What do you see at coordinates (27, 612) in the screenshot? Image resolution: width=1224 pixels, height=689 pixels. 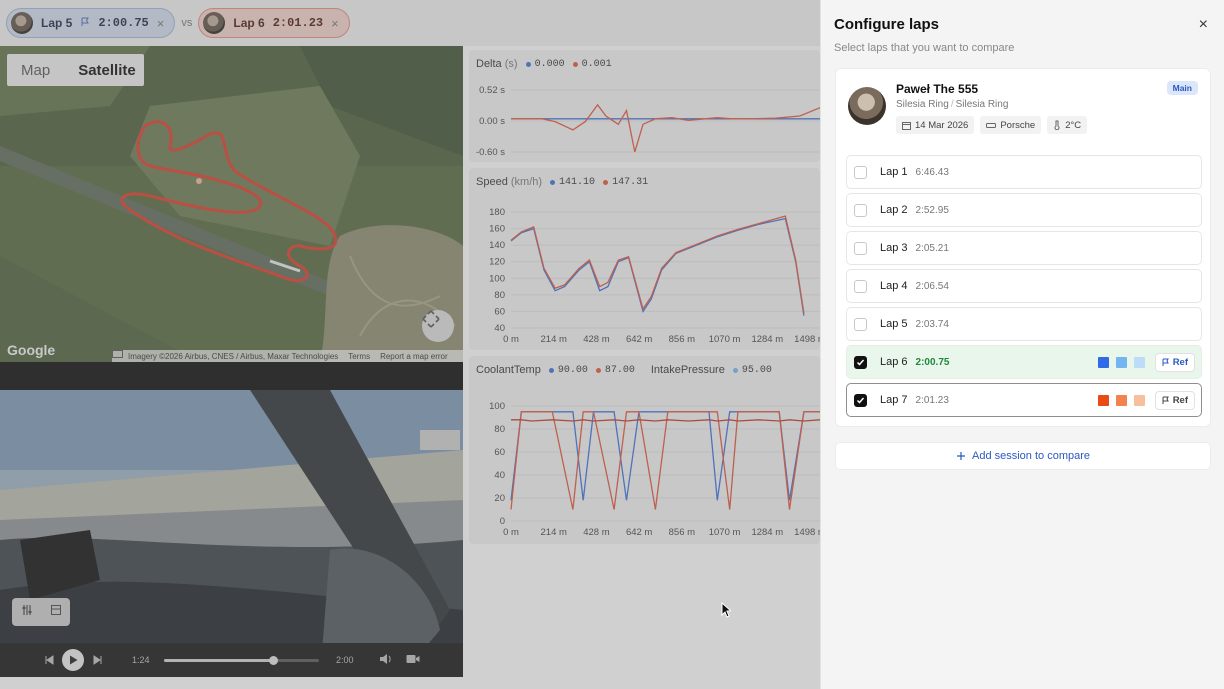 I see `sliders-icon` at bounding box center [27, 612].